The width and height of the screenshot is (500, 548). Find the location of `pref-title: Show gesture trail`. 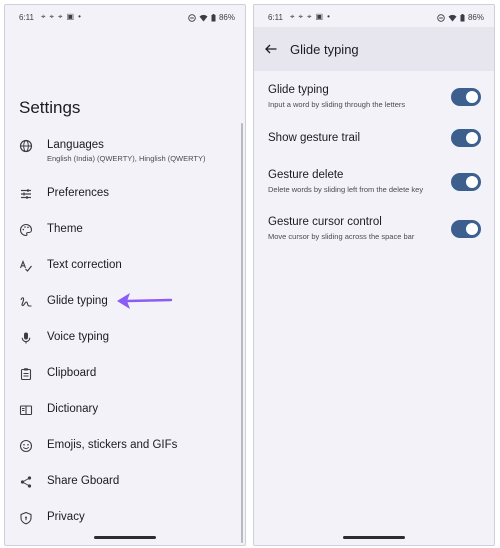

pref-title: Show gesture trail is located at coordinates (314, 138).